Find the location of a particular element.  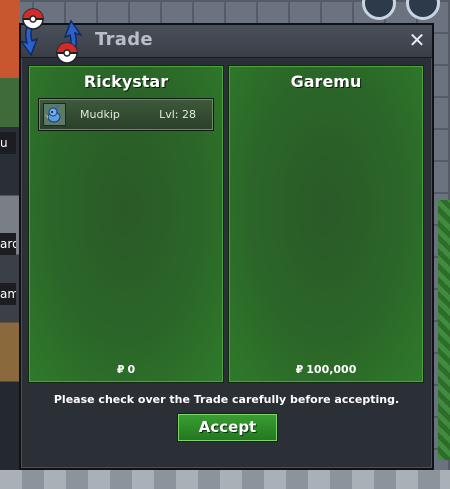

window-title: Trade is located at coordinates (124, 39).